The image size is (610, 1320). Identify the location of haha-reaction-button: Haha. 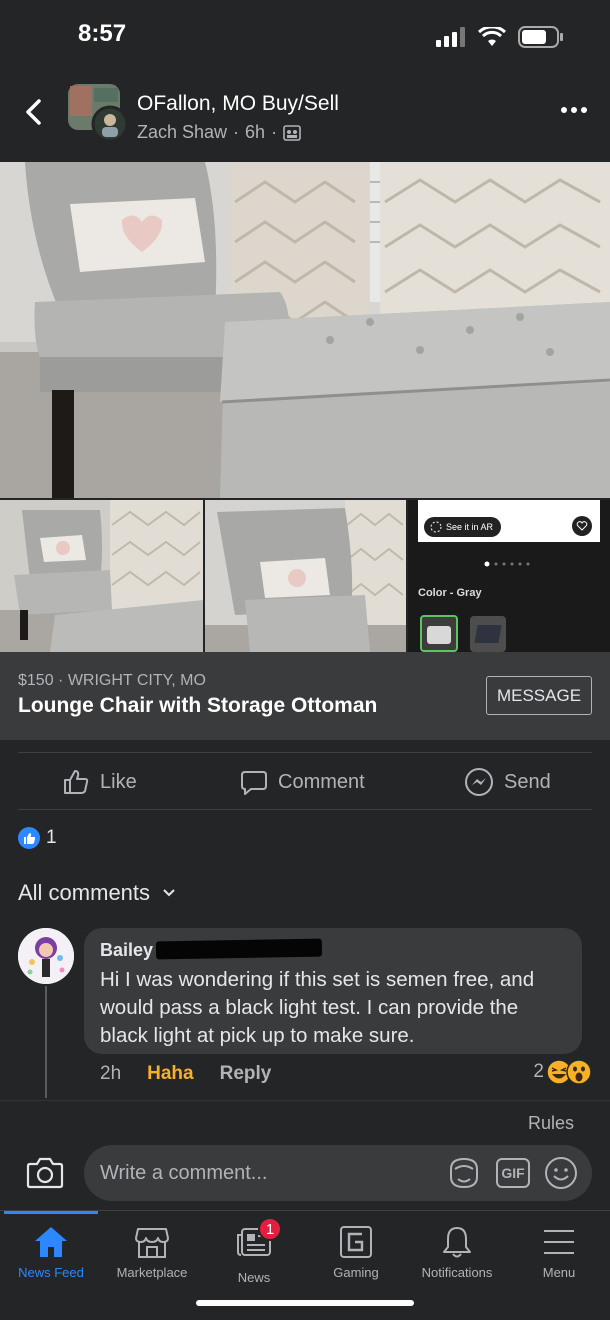
(170, 1074).